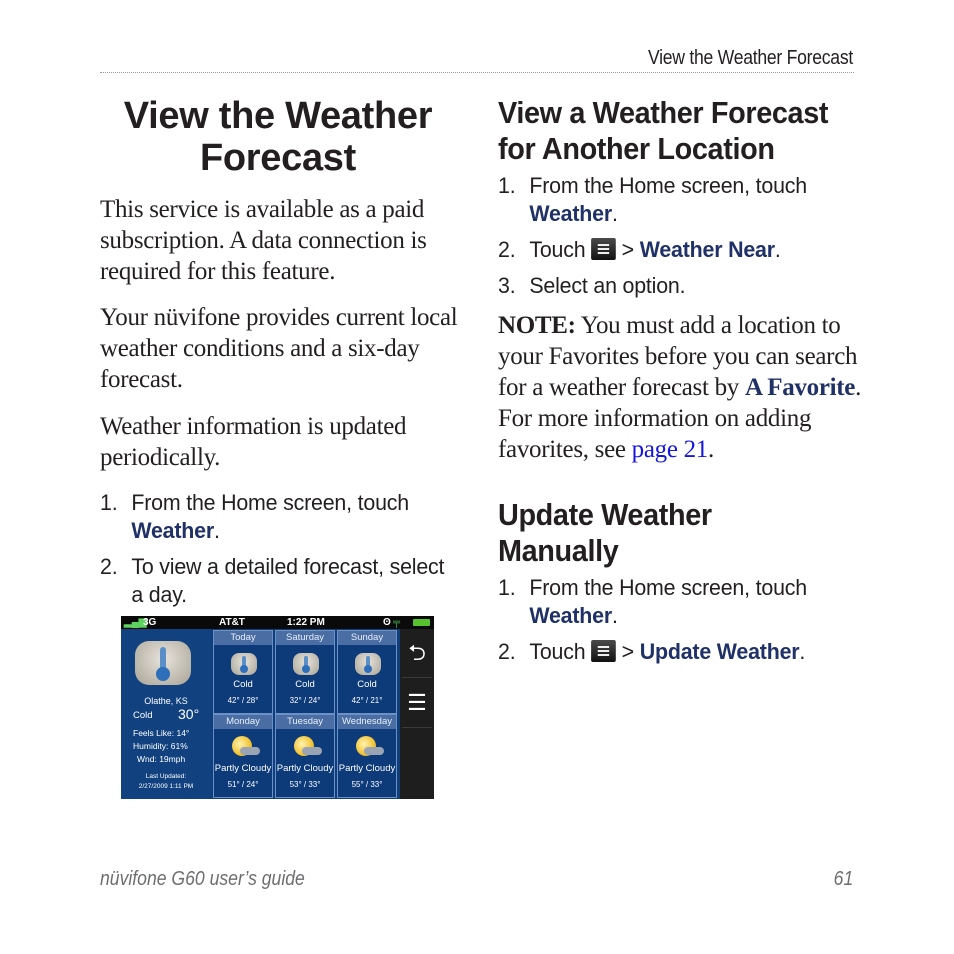  I want to click on forecast-day-cell: Sunday Cold 42° / 21°, so click(367, 672).